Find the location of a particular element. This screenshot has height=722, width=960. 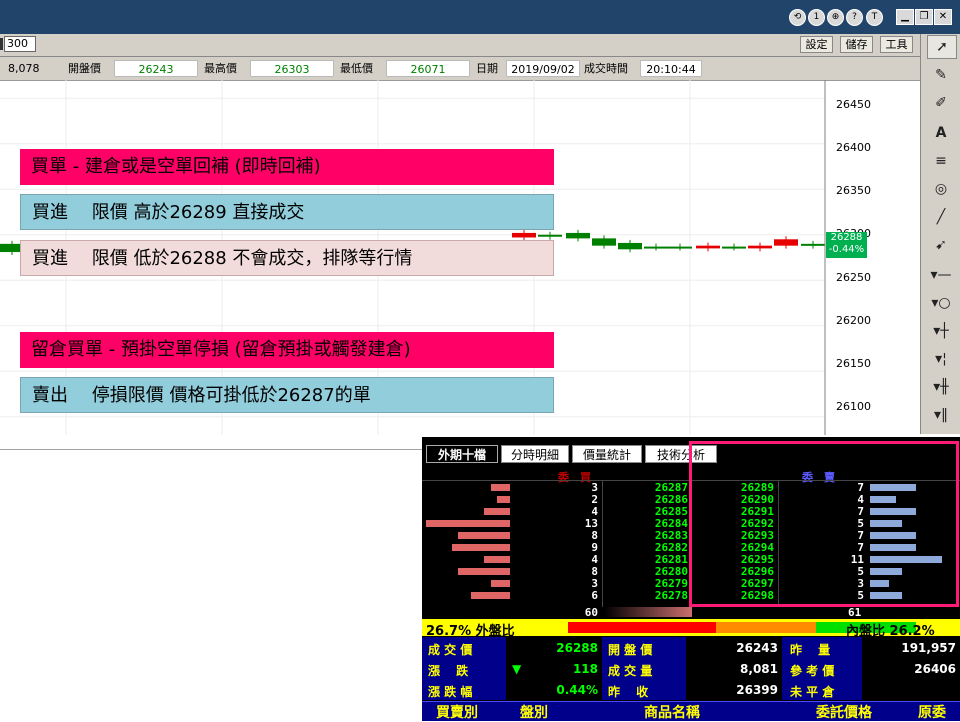

bid-price: 26285 is located at coordinates (666, 511).